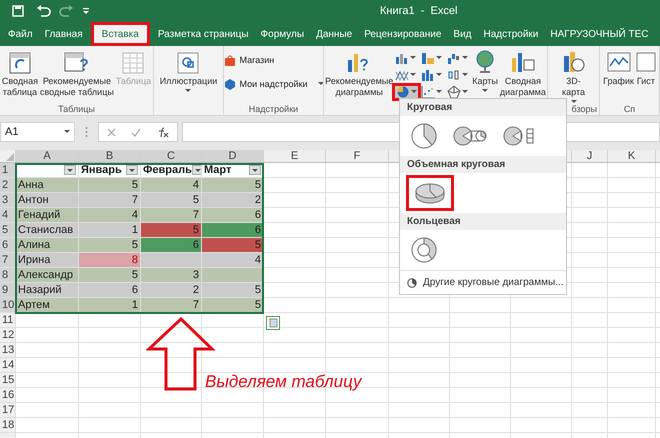 This screenshot has width=660, height=438. Describe the element at coordinates (163, 132) in the screenshot. I see `function-icon` at that location.